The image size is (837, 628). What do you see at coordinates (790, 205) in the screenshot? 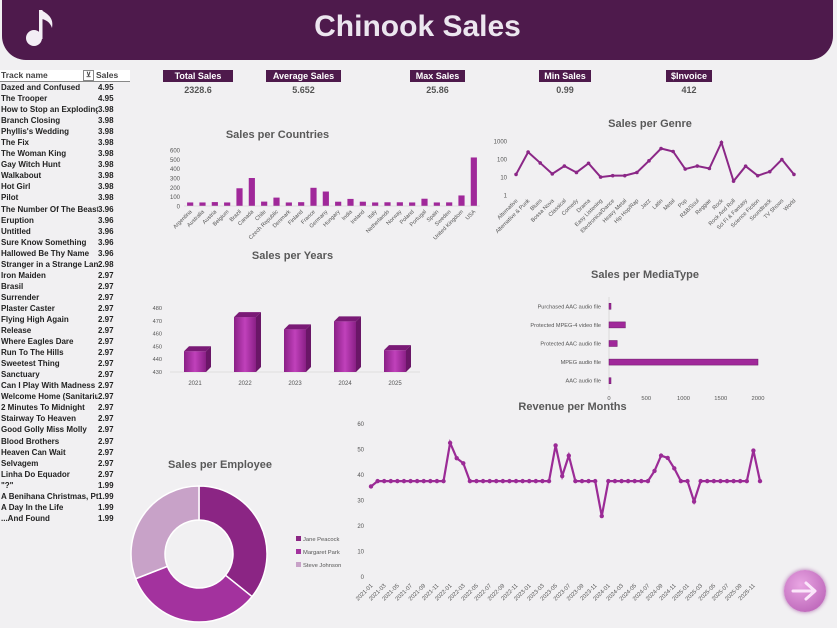
I see `x-tick-label: World` at bounding box center [790, 205].